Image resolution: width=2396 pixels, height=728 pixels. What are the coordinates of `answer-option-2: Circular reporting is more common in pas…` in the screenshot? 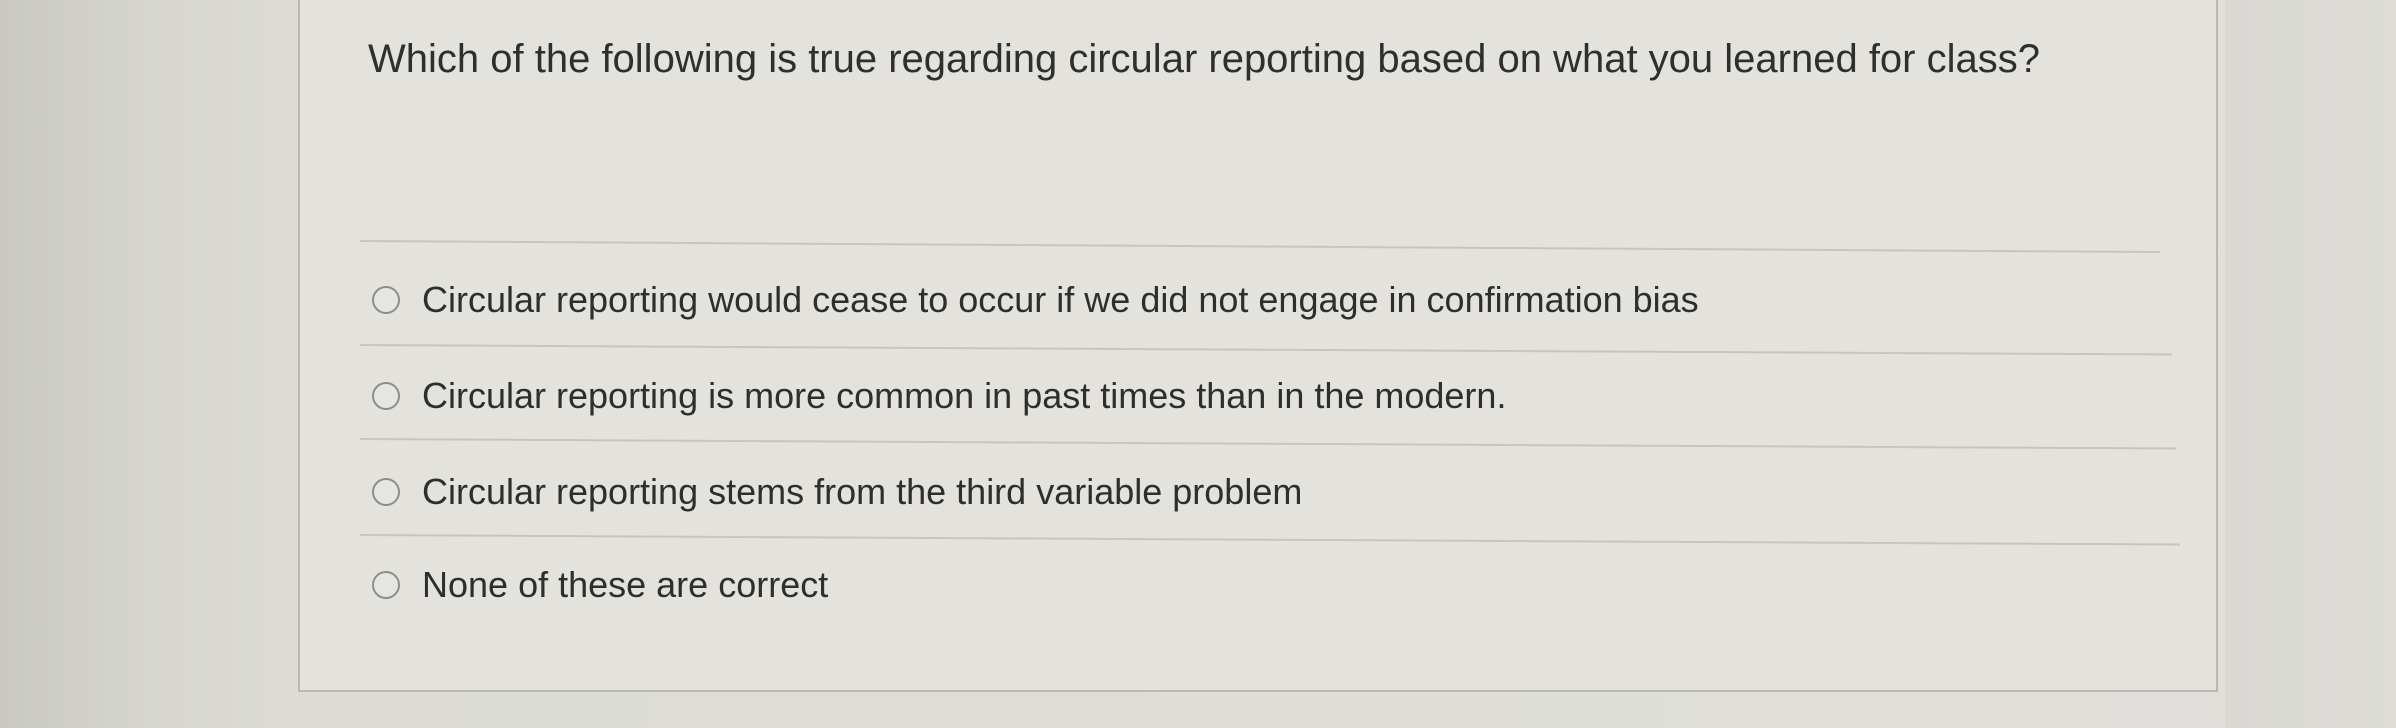 It's located at (939, 396).